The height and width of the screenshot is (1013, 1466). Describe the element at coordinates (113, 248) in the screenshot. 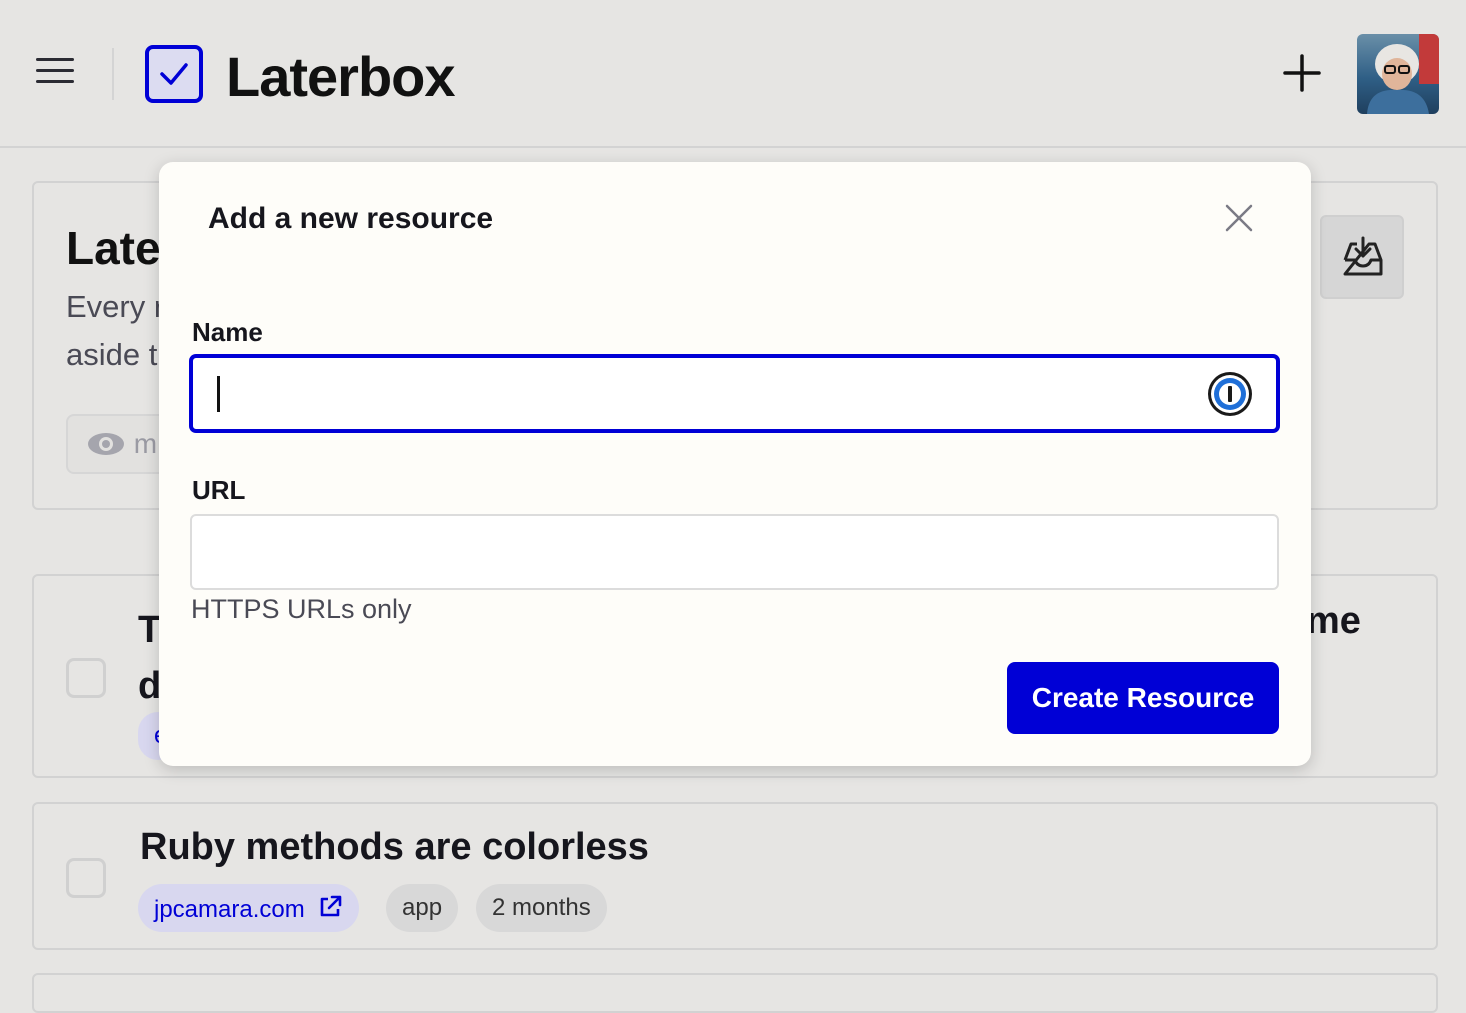

I see `intro-title: Late` at that location.